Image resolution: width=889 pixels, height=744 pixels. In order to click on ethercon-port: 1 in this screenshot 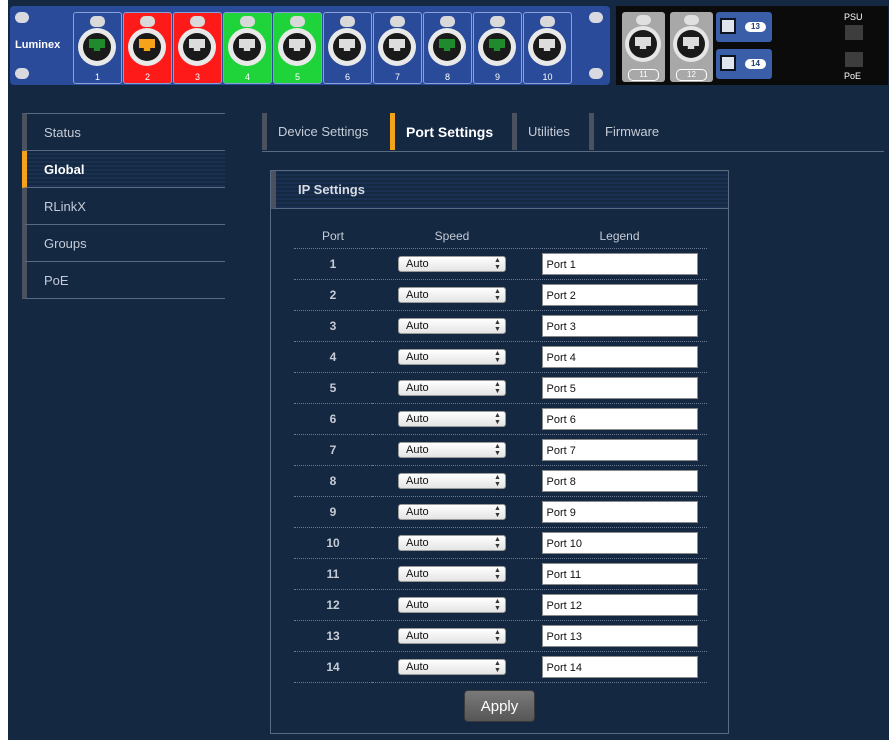, I will do `click(97, 48)`.